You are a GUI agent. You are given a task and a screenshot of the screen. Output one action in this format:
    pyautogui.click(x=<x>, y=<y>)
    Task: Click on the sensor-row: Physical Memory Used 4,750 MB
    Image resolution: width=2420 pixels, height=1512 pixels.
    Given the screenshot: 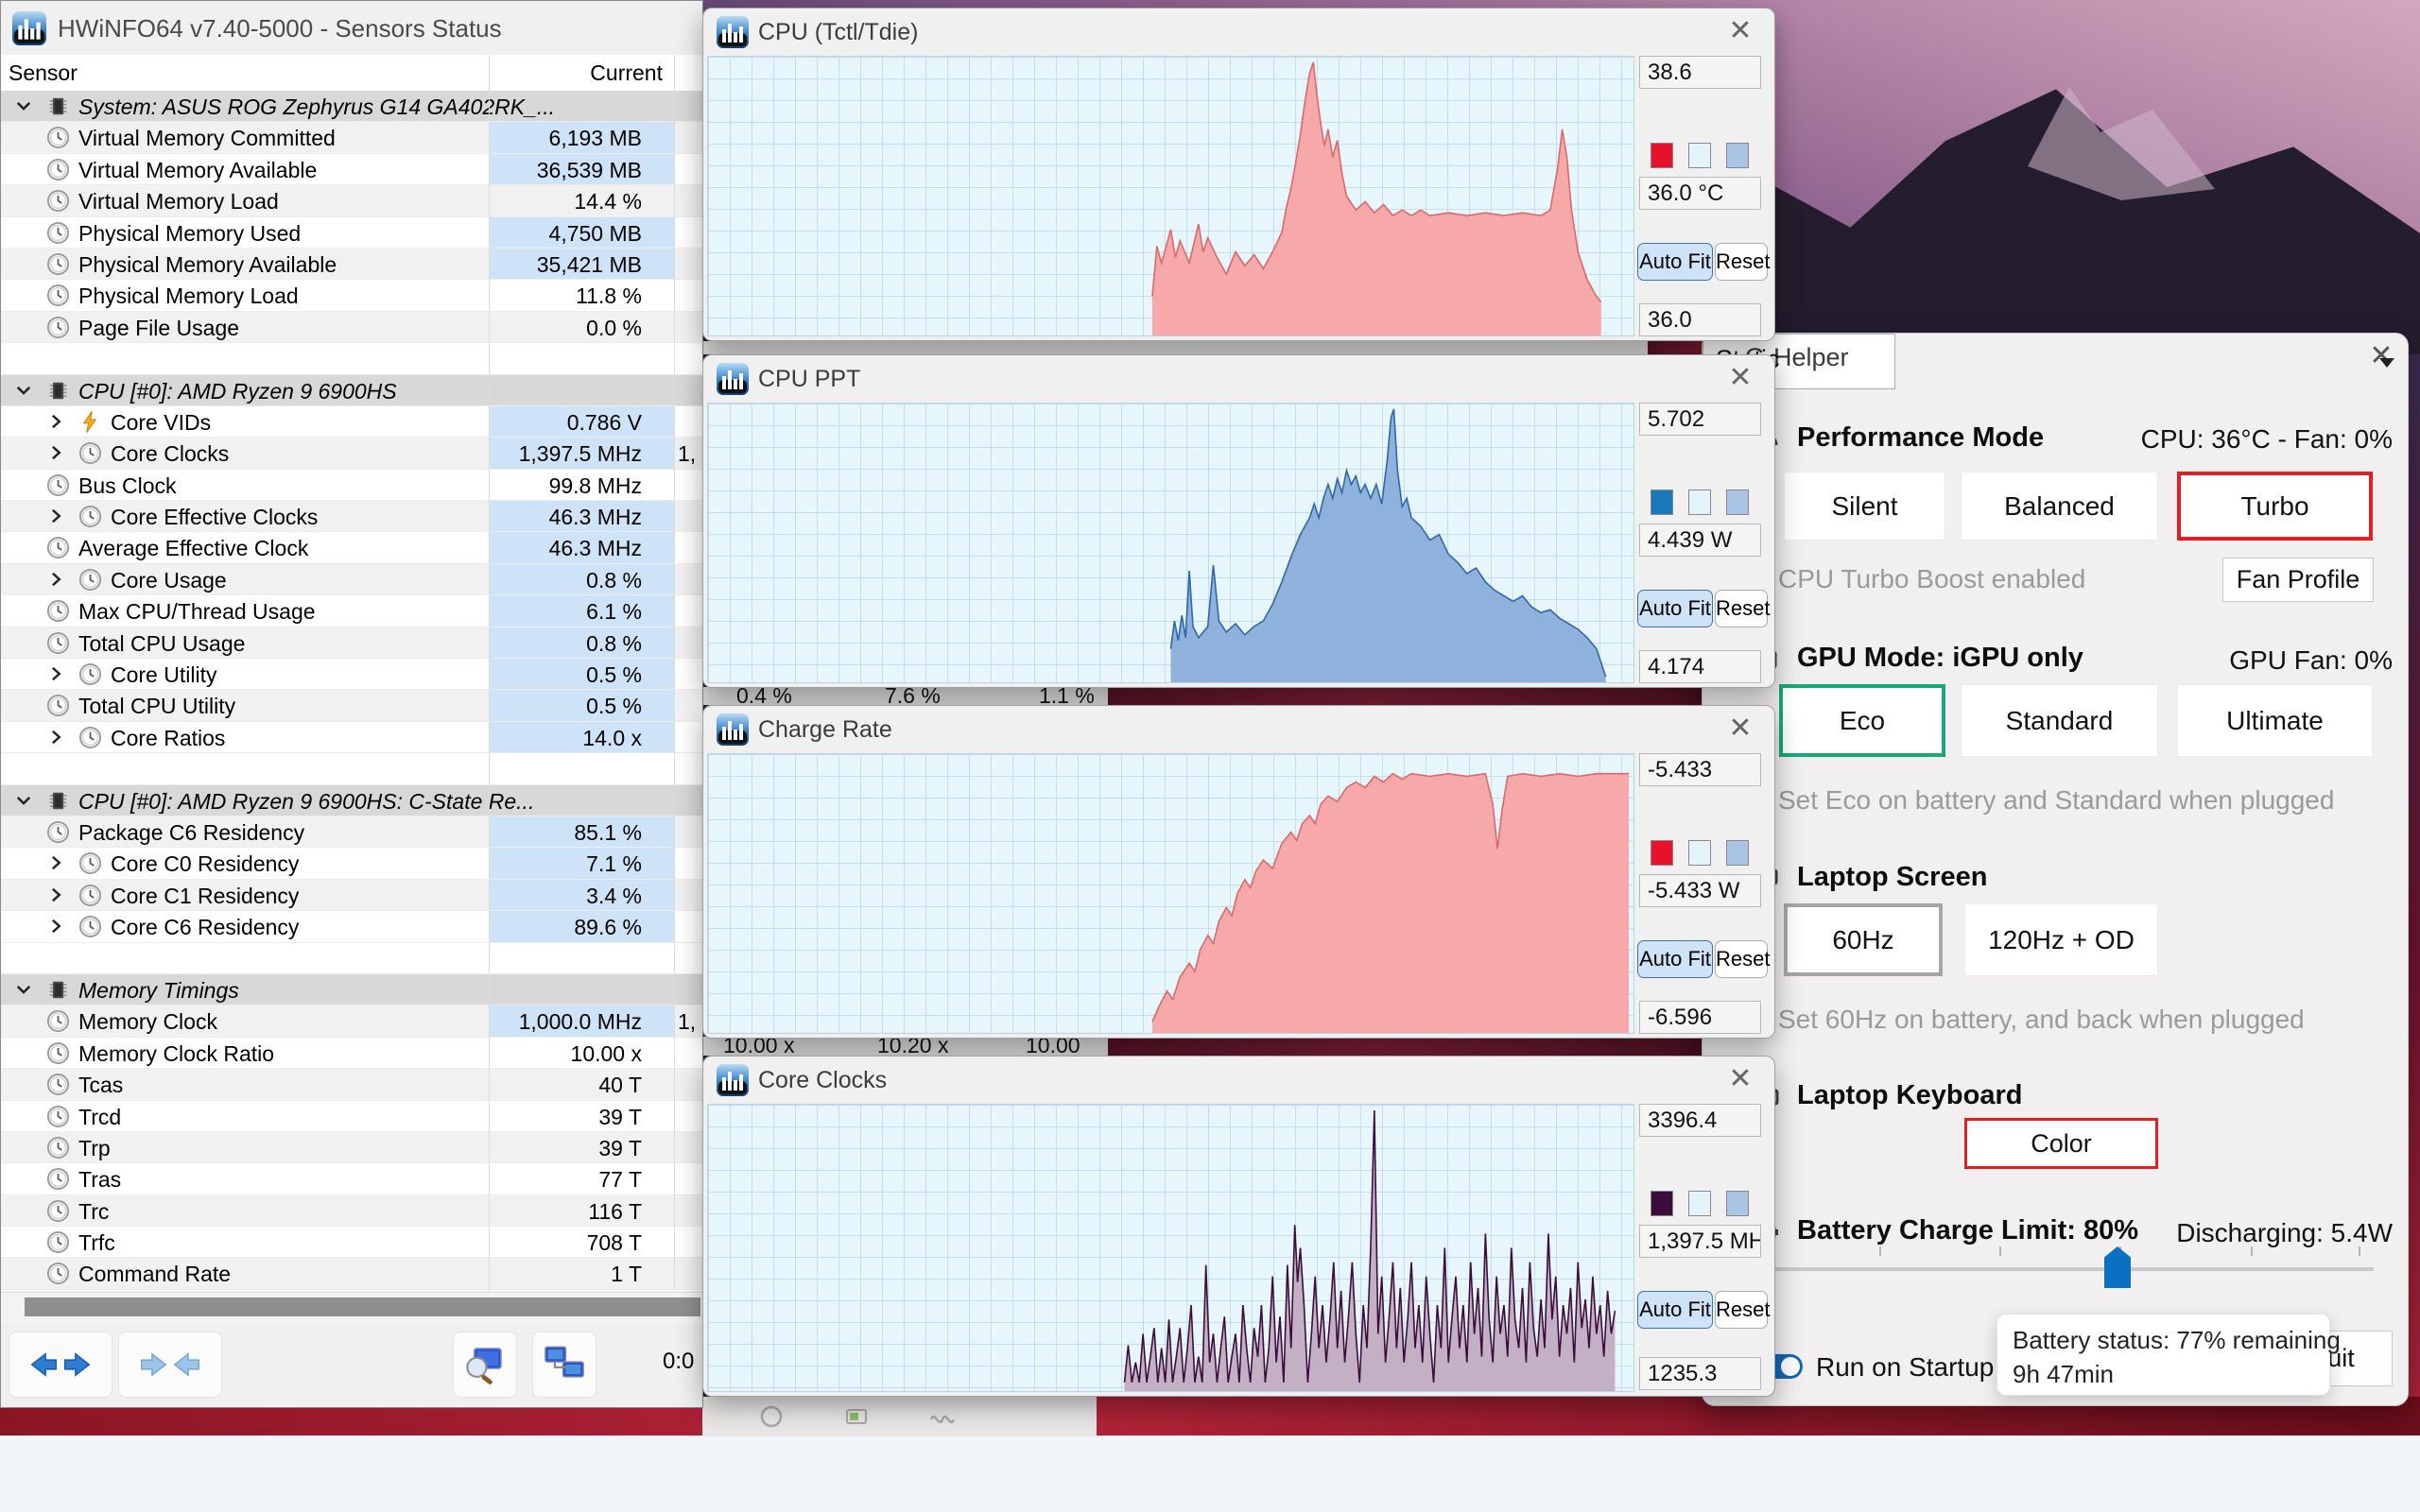 What is the action you would take?
    pyautogui.click(x=351, y=232)
    